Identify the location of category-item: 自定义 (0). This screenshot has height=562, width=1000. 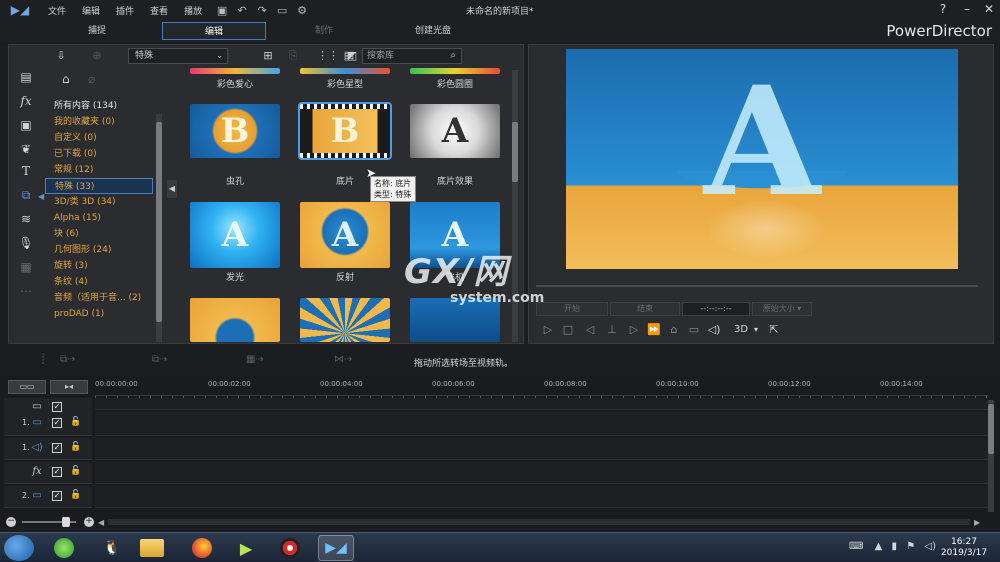
(99, 138).